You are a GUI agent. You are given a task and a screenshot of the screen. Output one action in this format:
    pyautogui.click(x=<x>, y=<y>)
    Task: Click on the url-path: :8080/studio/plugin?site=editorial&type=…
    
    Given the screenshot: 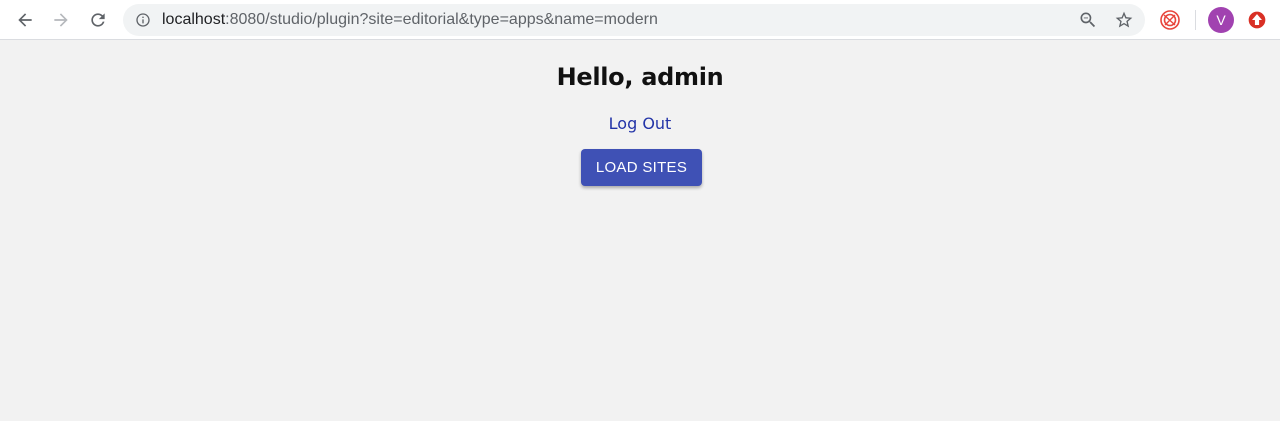 What is the action you would take?
    pyautogui.click(x=441, y=19)
    